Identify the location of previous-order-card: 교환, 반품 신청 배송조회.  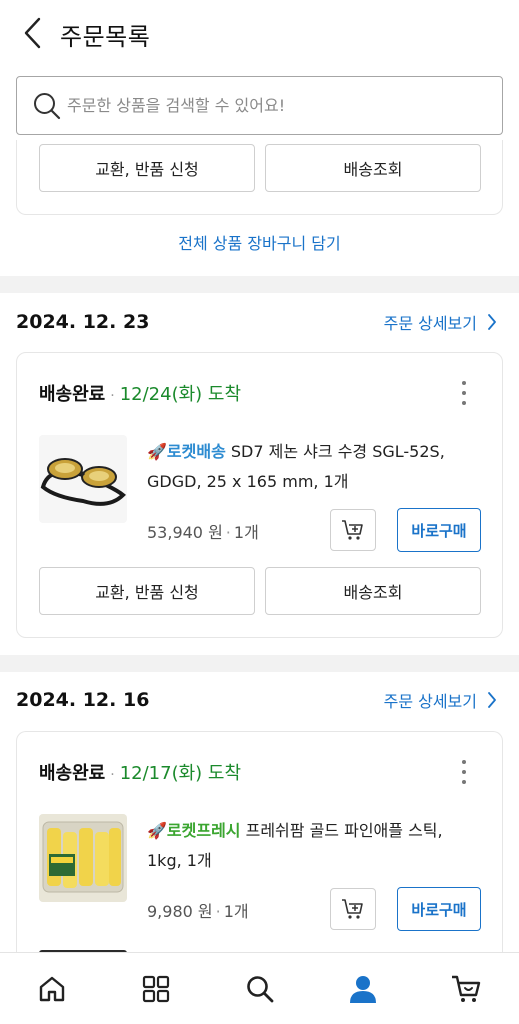
(259, 177).